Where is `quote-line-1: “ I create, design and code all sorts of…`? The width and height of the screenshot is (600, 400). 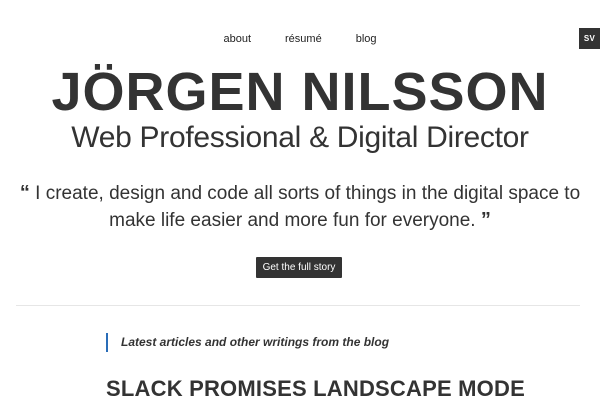 quote-line-1: “ I create, design and code all sorts of… is located at coordinates (300, 193).